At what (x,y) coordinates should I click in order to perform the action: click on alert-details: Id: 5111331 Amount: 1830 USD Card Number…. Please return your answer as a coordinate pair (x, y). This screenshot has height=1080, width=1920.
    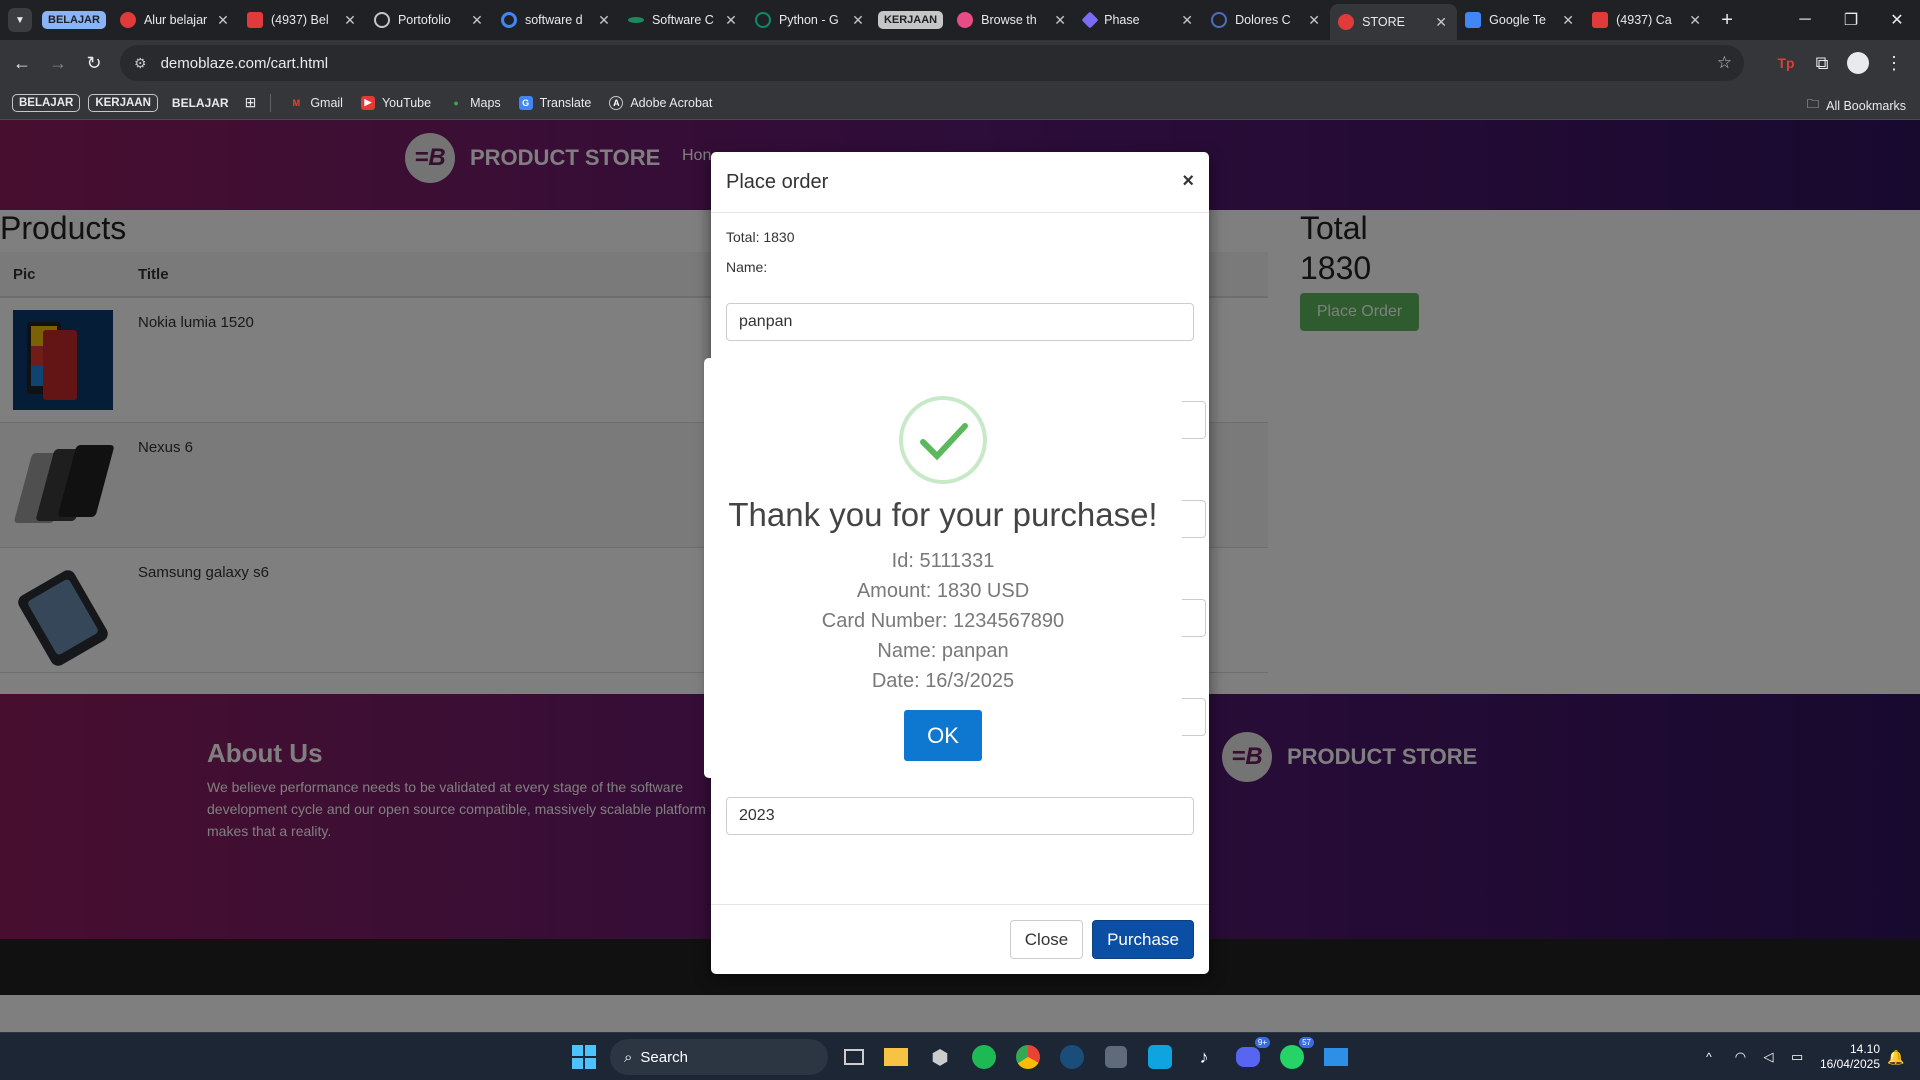
    Looking at the image, I should click on (943, 621).